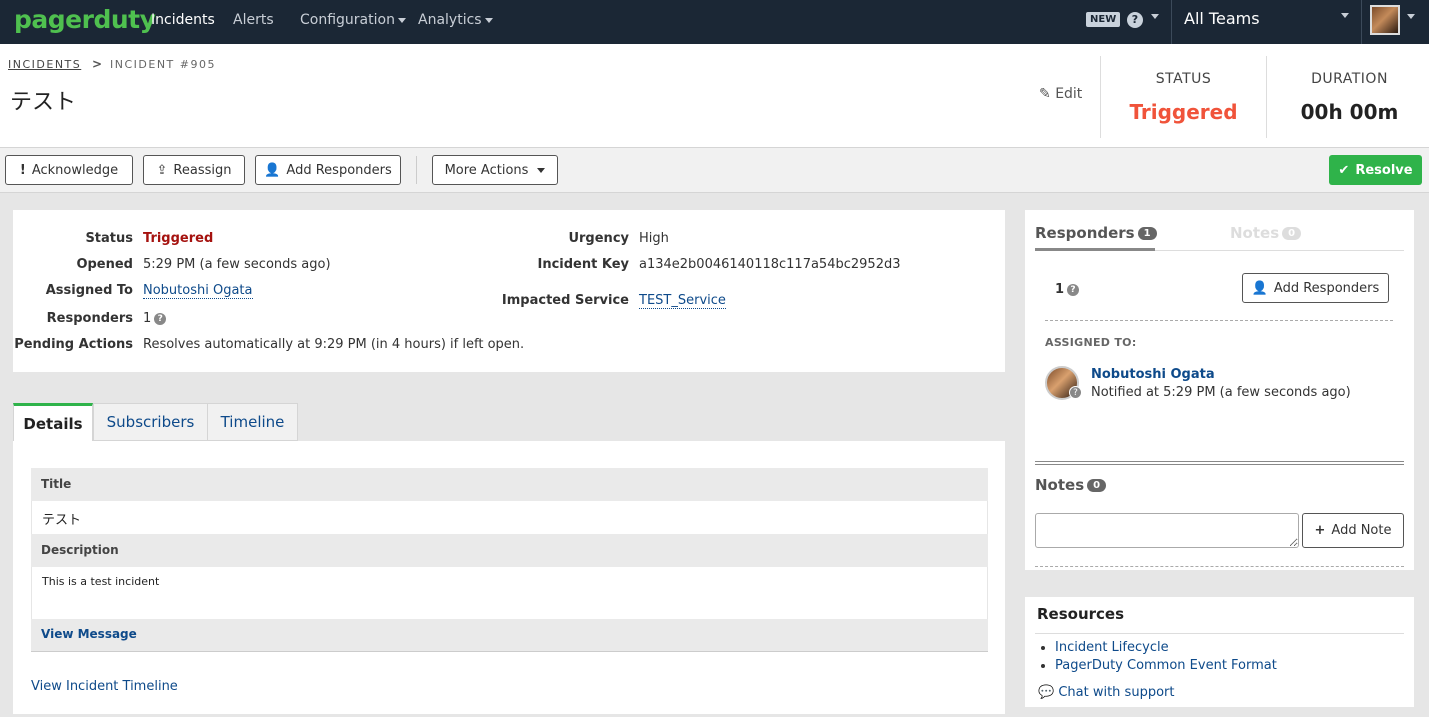 The height and width of the screenshot is (717, 1429). What do you see at coordinates (509, 593) in the screenshot?
I see `description-value: This is a test incident` at bounding box center [509, 593].